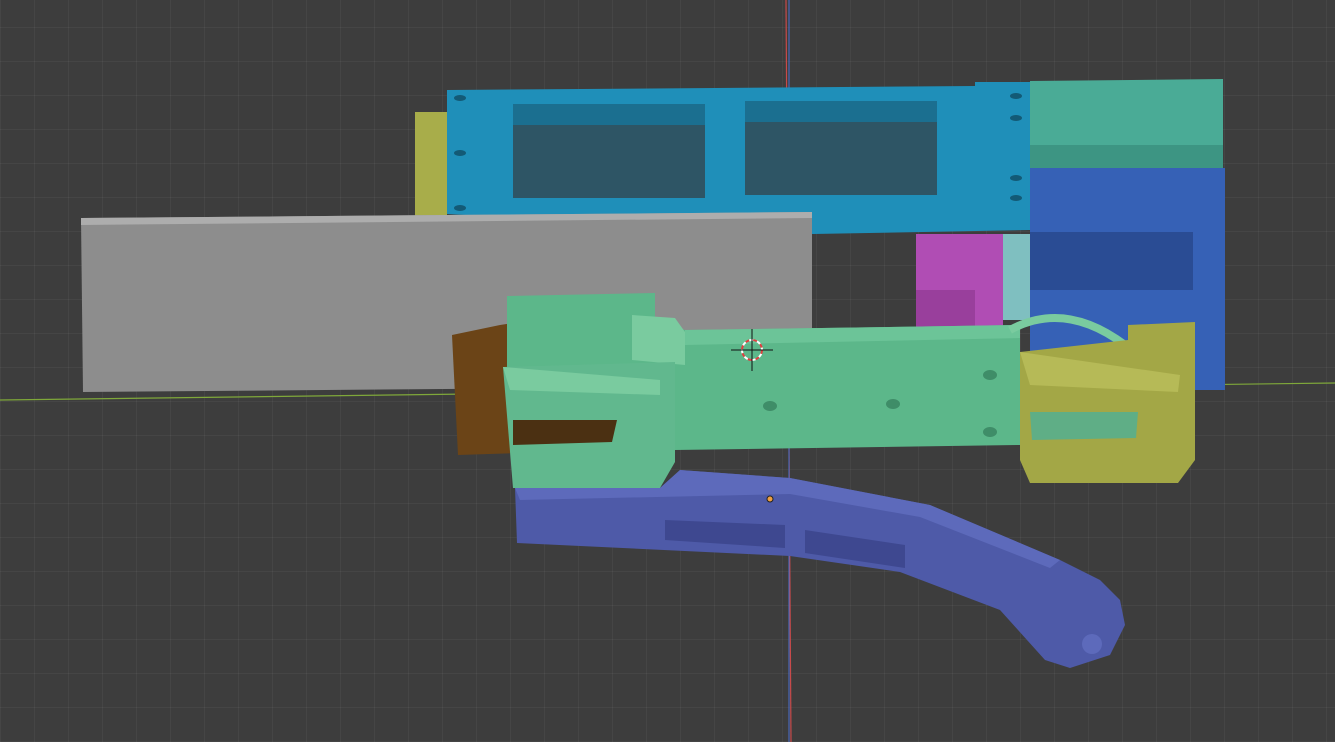 This screenshot has width=1335, height=742. I want to click on magenta-block, so click(959, 281).